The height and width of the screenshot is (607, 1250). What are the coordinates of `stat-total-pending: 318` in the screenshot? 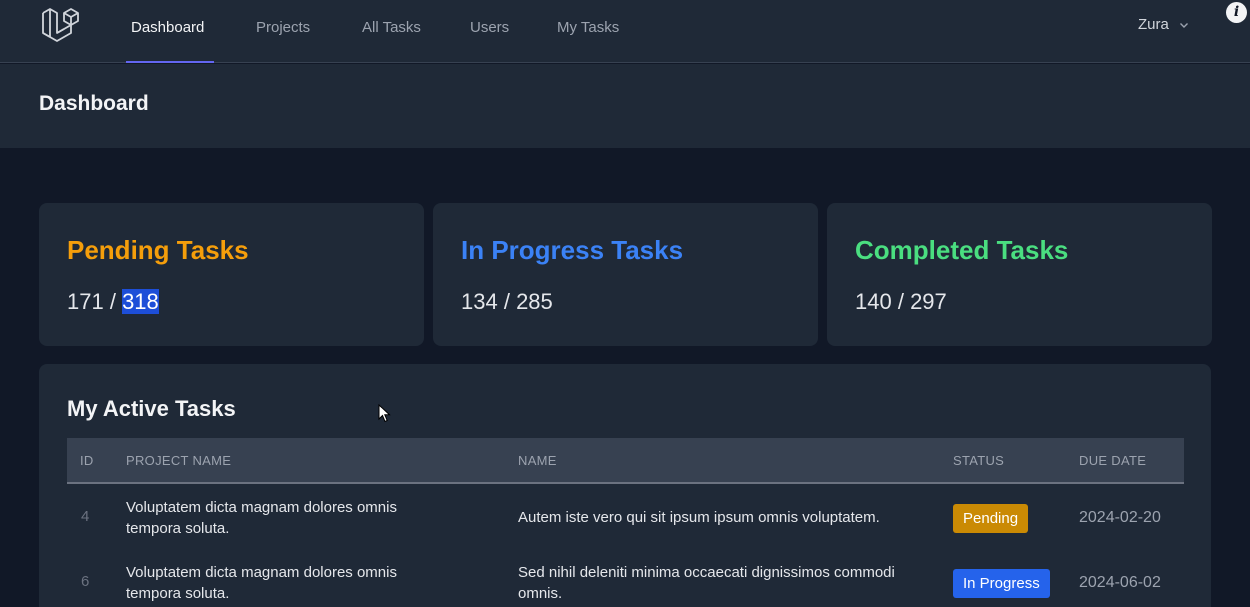 It's located at (140, 301).